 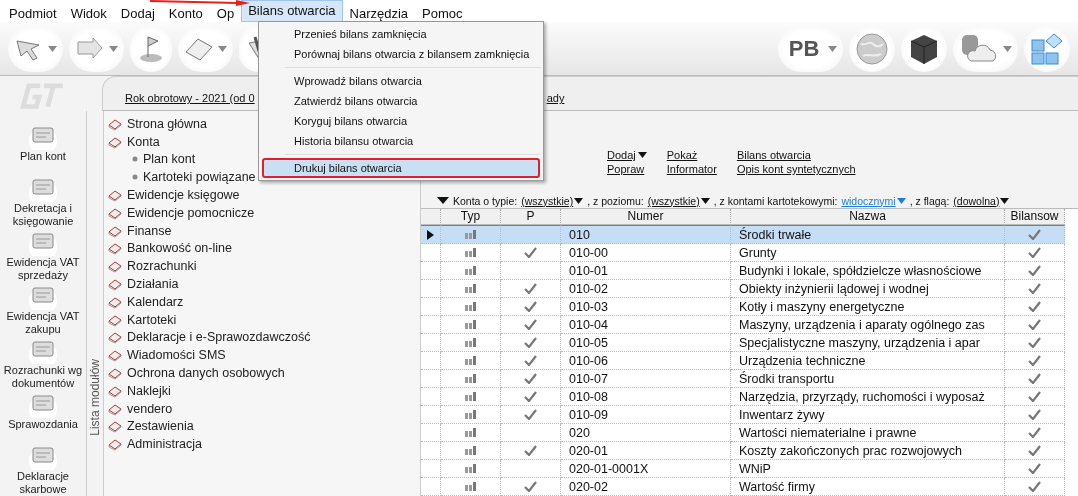 I want to click on action-link: Dodaj, so click(x=627, y=155).